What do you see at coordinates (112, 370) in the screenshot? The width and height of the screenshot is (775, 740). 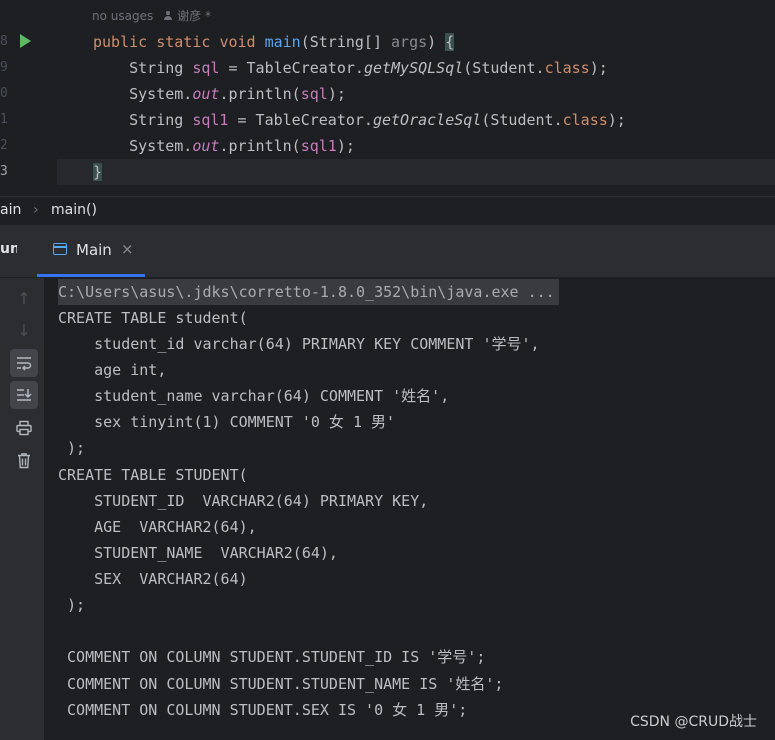 I see `console-line: age int,` at bounding box center [112, 370].